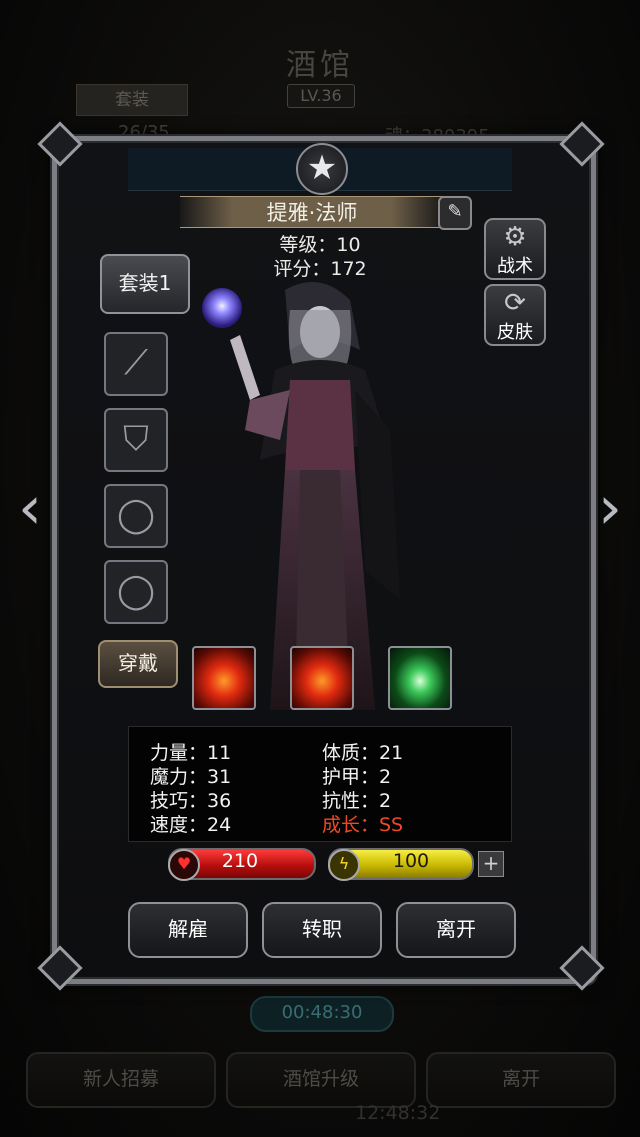 This screenshot has width=640, height=1137. I want to click on gear-icon: ⚙, so click(515, 237).